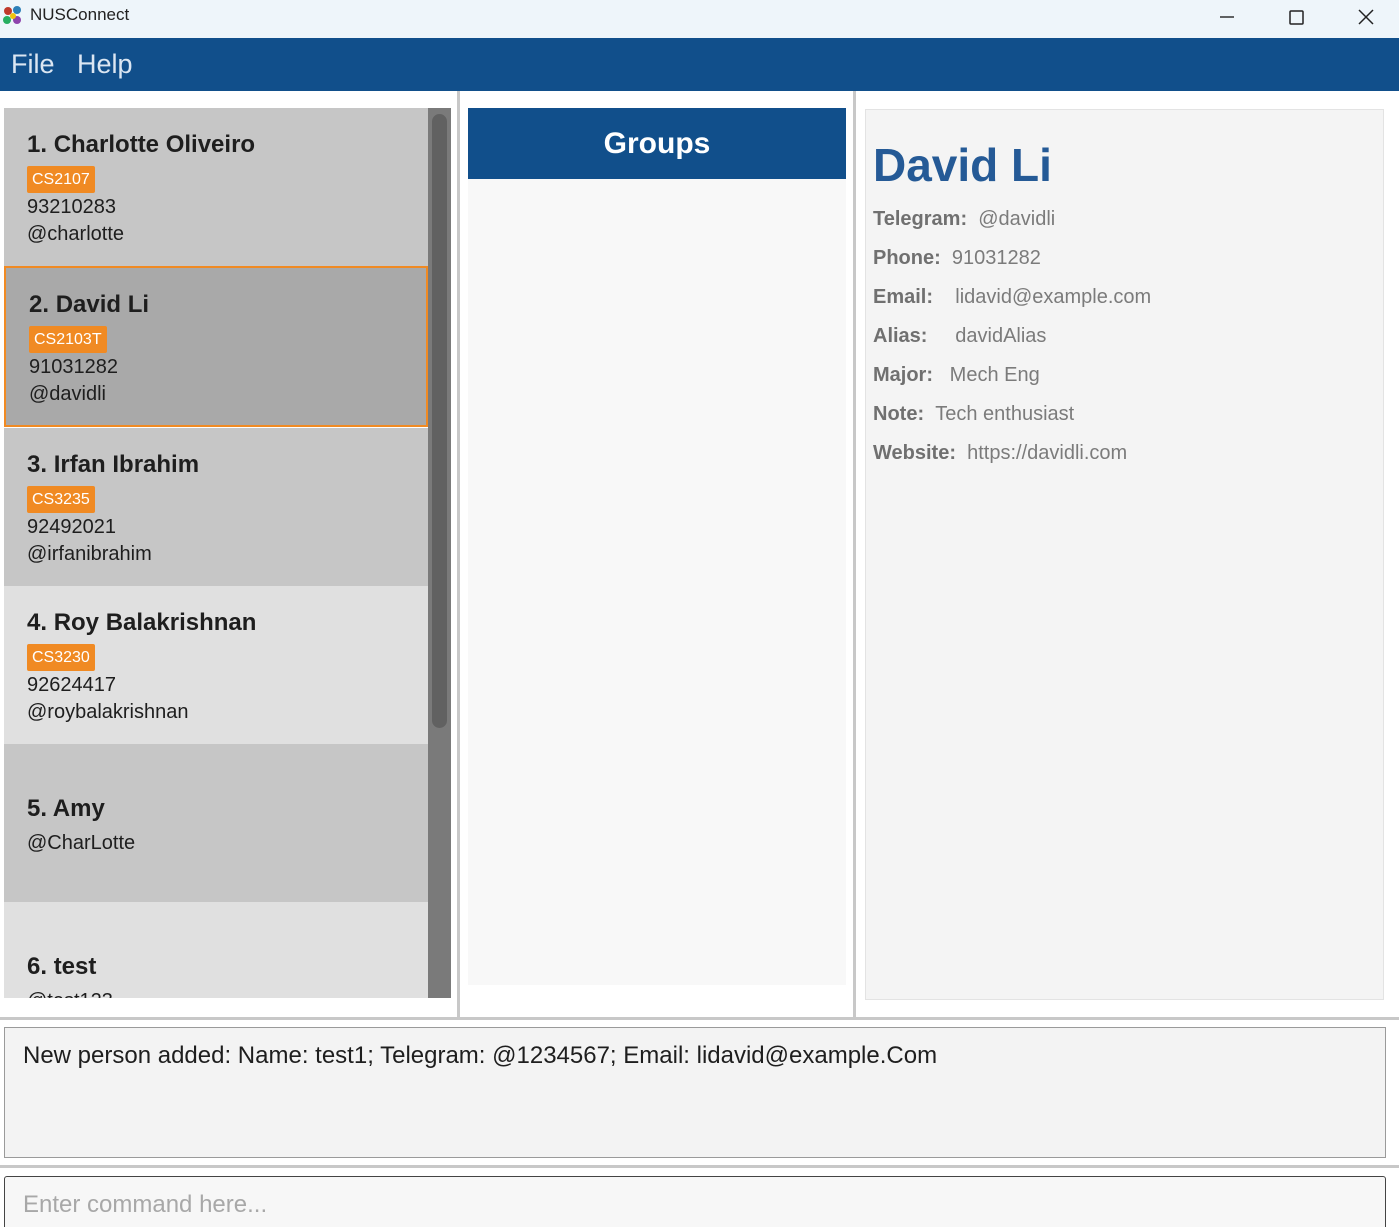  Describe the element at coordinates (957, 258) in the screenshot. I see `detail-phone: Phone: 91031282` at that location.